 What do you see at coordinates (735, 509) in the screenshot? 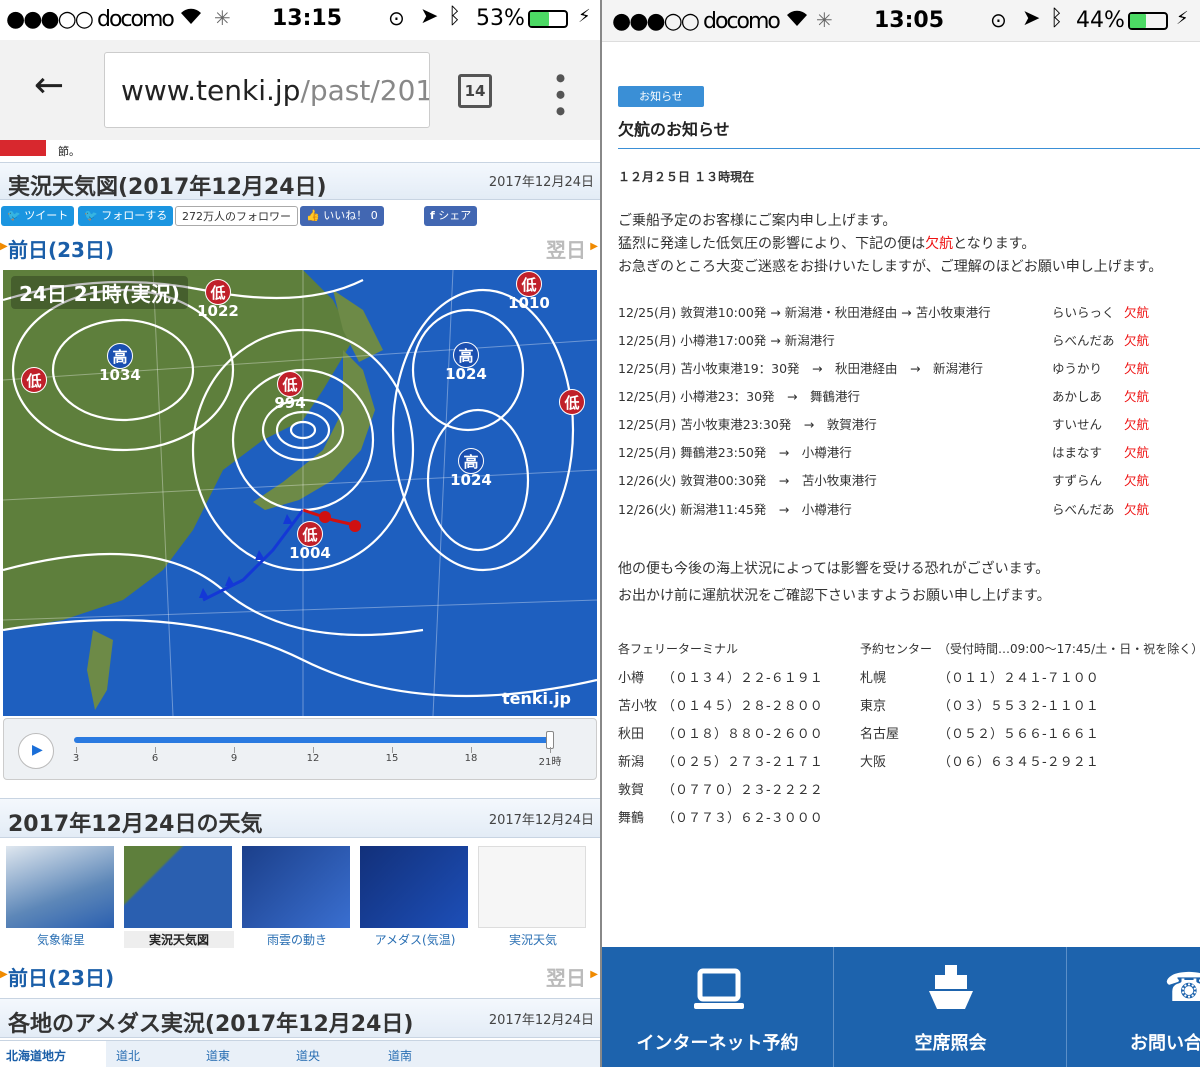
I see `route-text: 12/26(火) 新潟港11:45発 → 小樽港行` at bounding box center [735, 509].